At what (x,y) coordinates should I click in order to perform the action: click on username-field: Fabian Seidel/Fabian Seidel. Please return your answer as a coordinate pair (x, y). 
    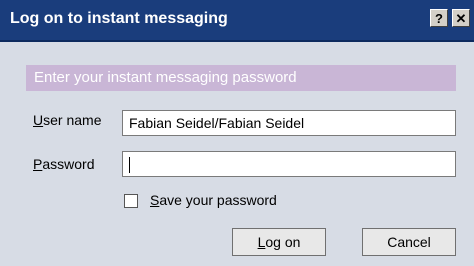
    Looking at the image, I should click on (289, 123).